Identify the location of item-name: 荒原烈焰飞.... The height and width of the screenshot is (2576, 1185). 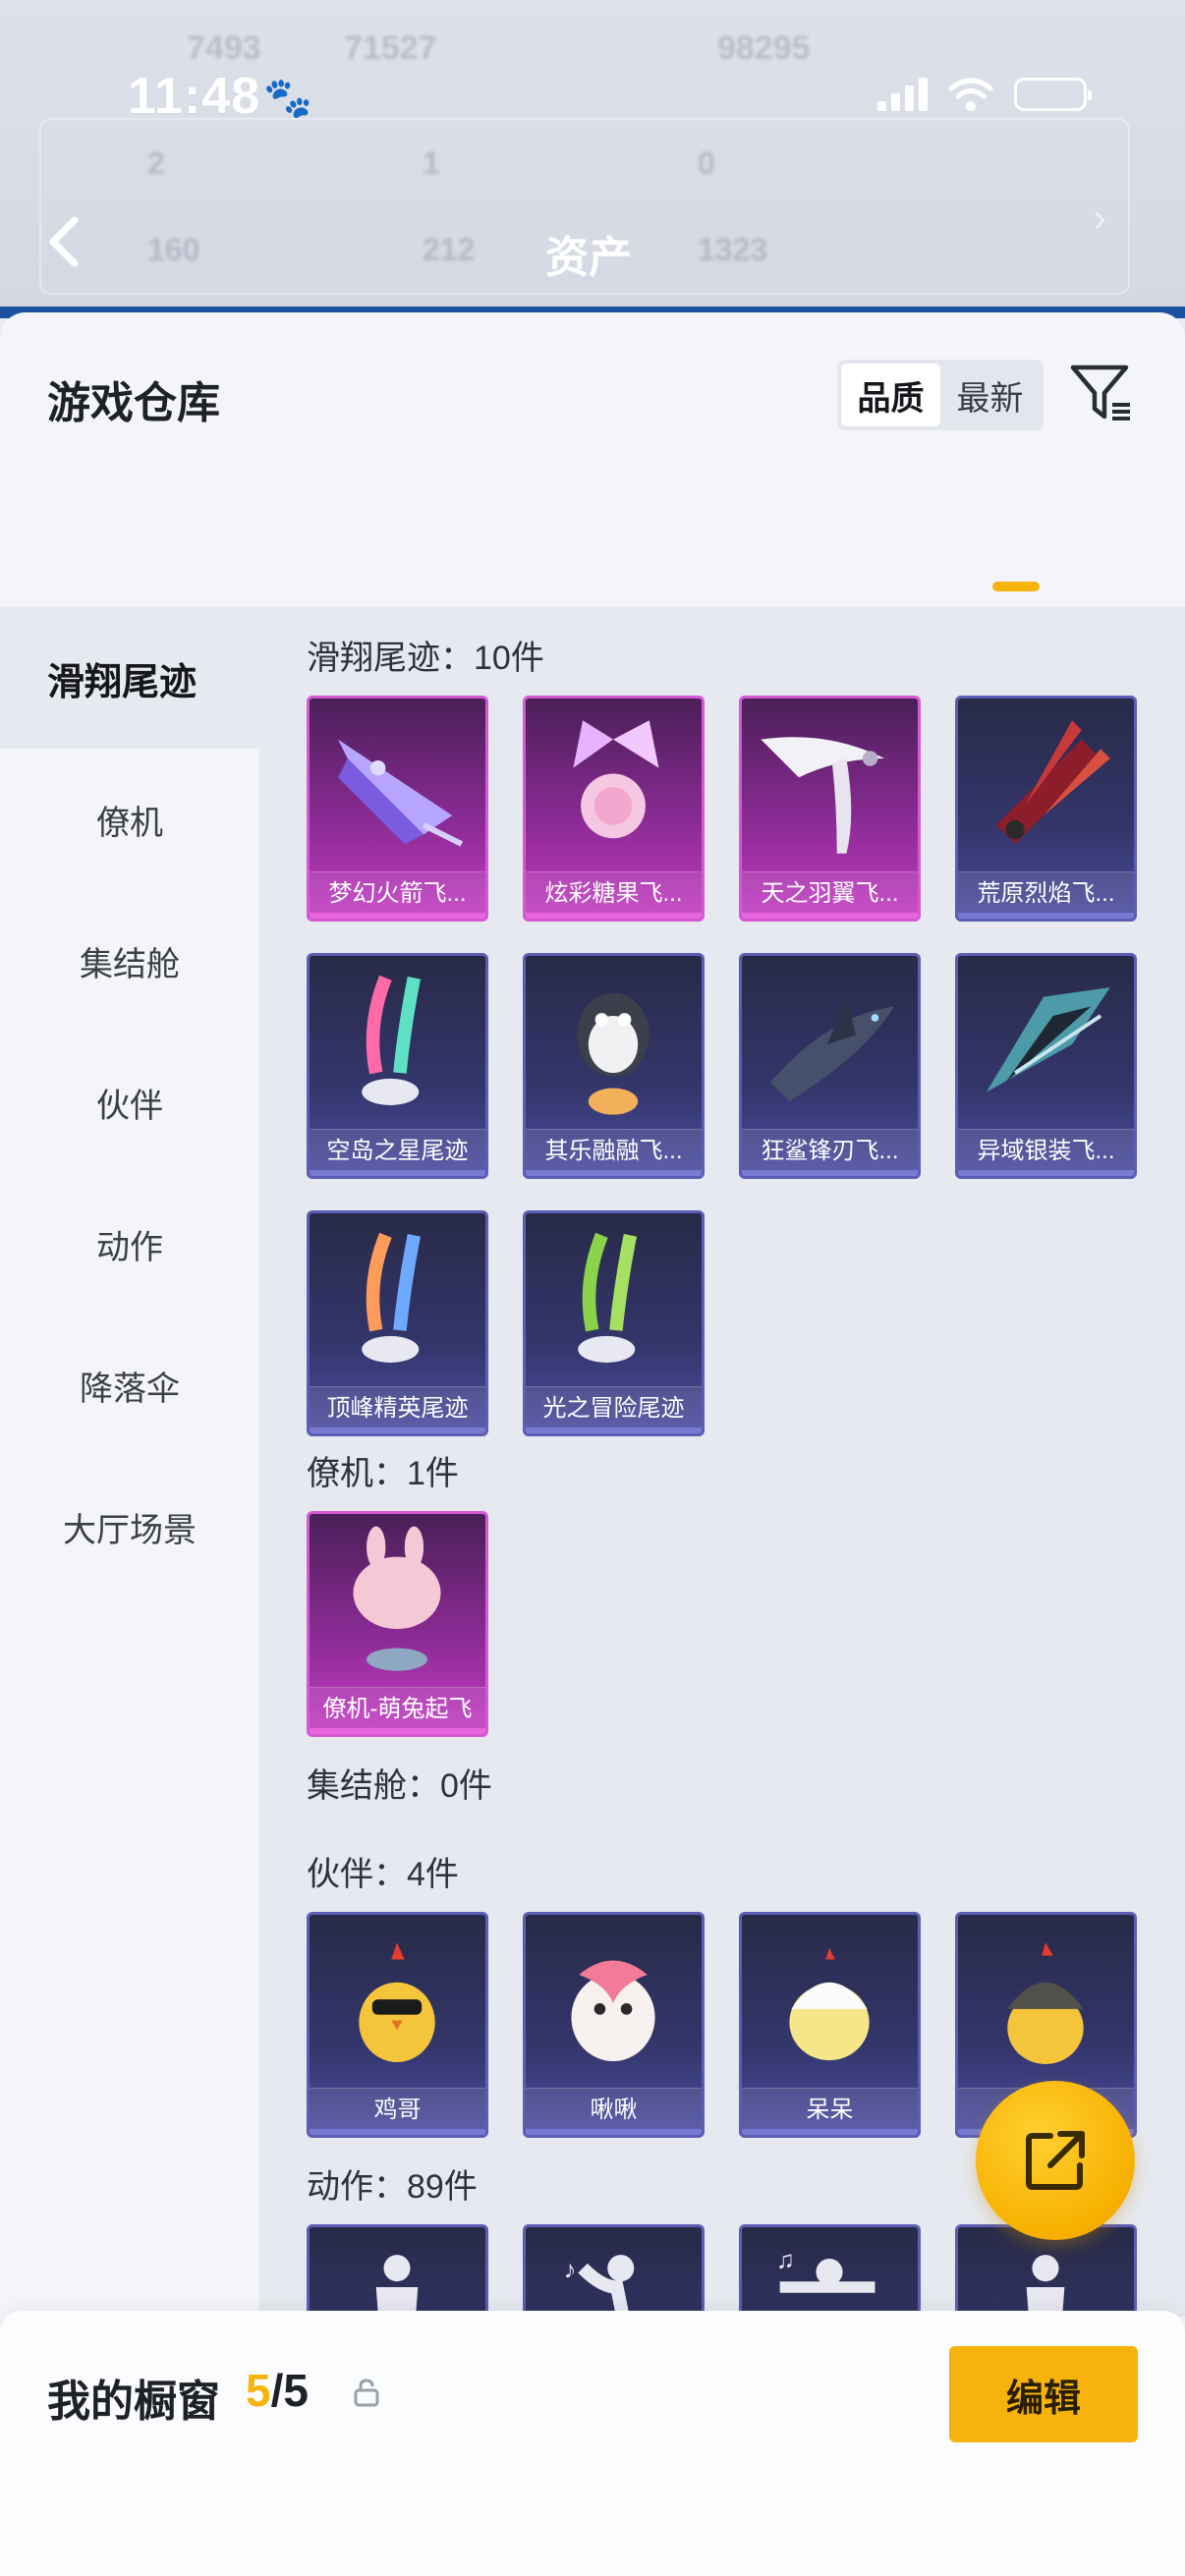
(1046, 895).